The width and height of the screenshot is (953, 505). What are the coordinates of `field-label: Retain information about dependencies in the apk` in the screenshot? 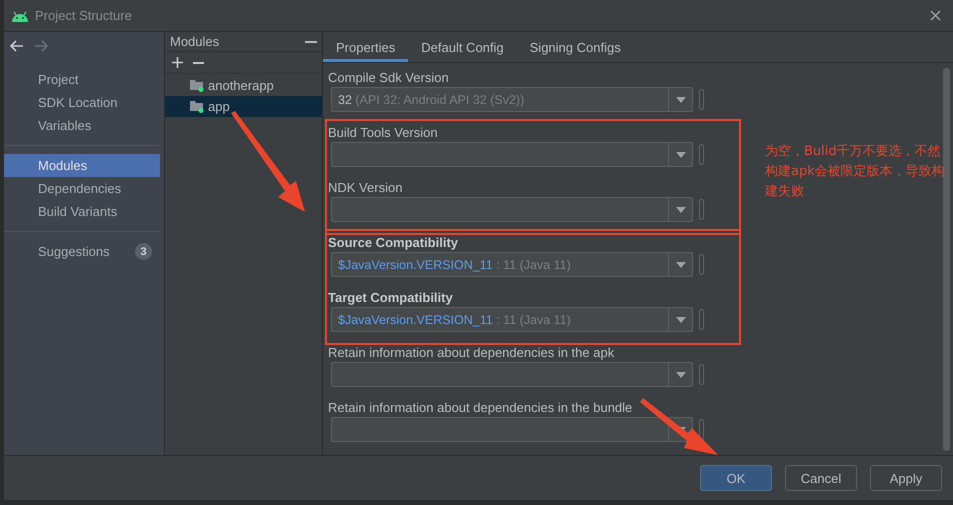 It's located at (471, 353).